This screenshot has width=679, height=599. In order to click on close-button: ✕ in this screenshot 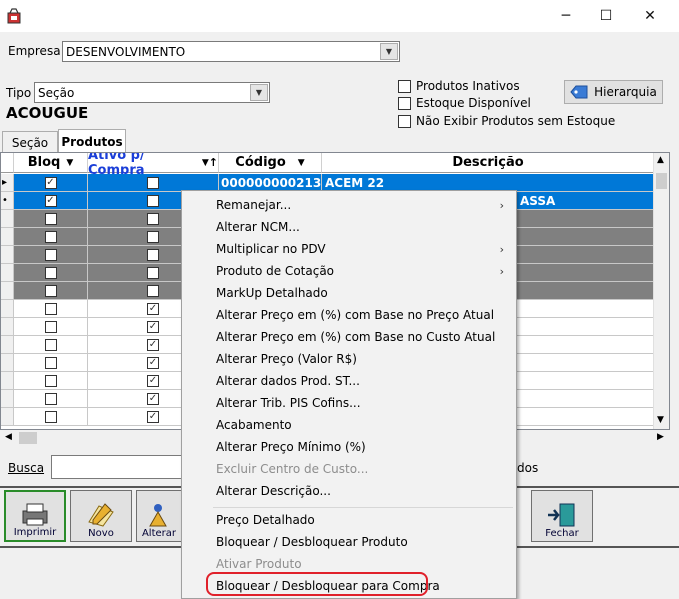, I will do `click(650, 16)`.